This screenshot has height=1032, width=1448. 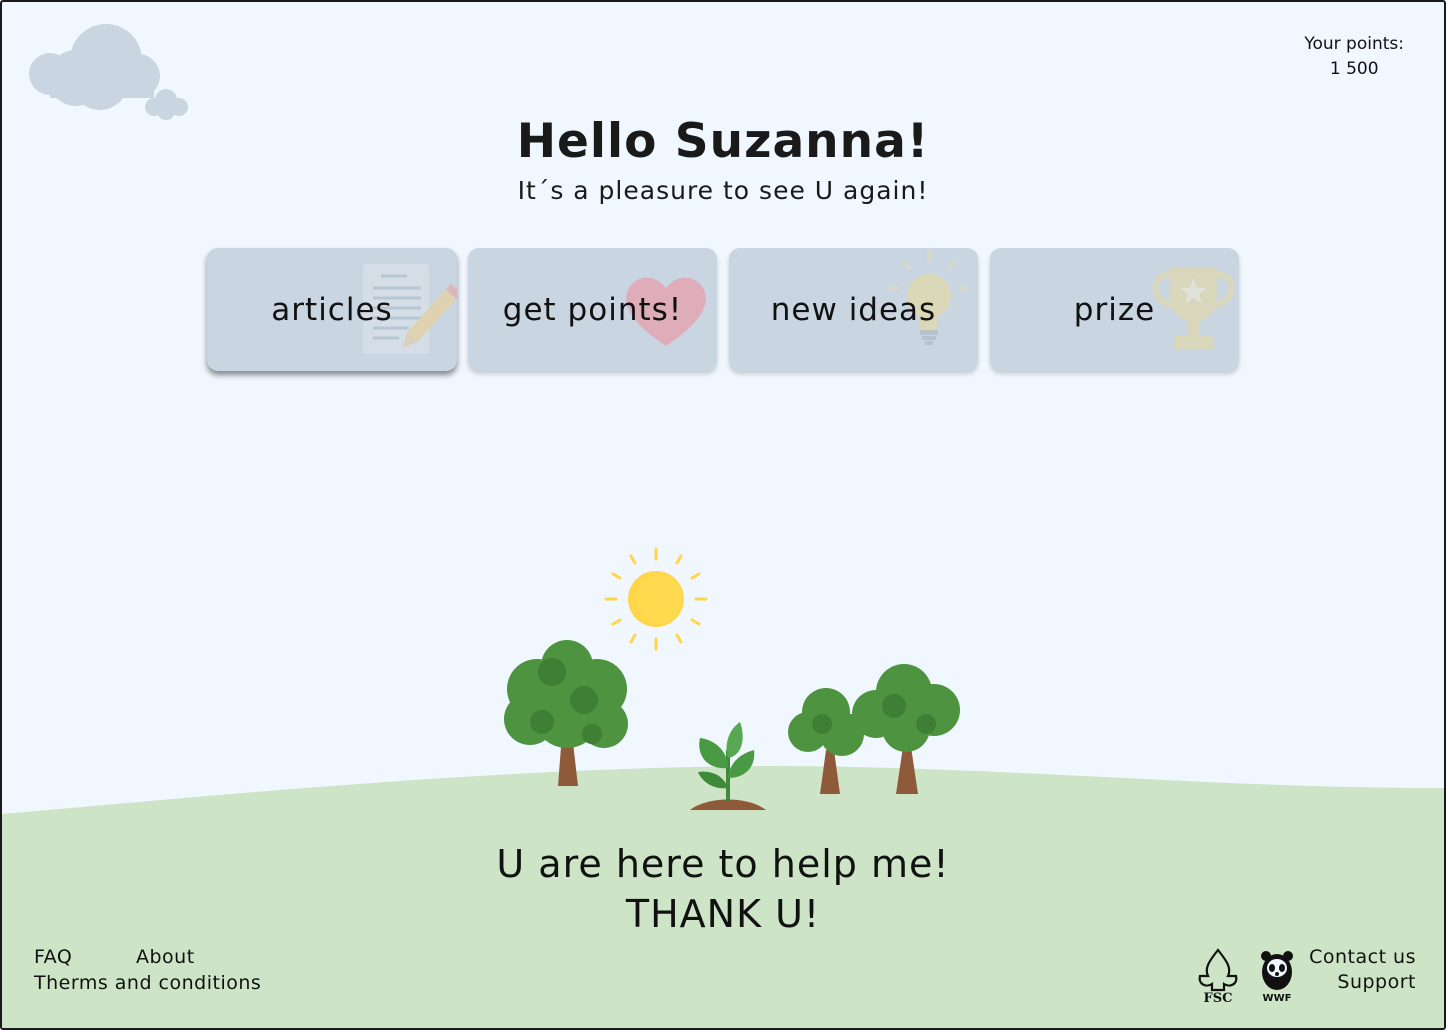 I want to click on fsc-logo-text: FSC, so click(x=1218, y=997).